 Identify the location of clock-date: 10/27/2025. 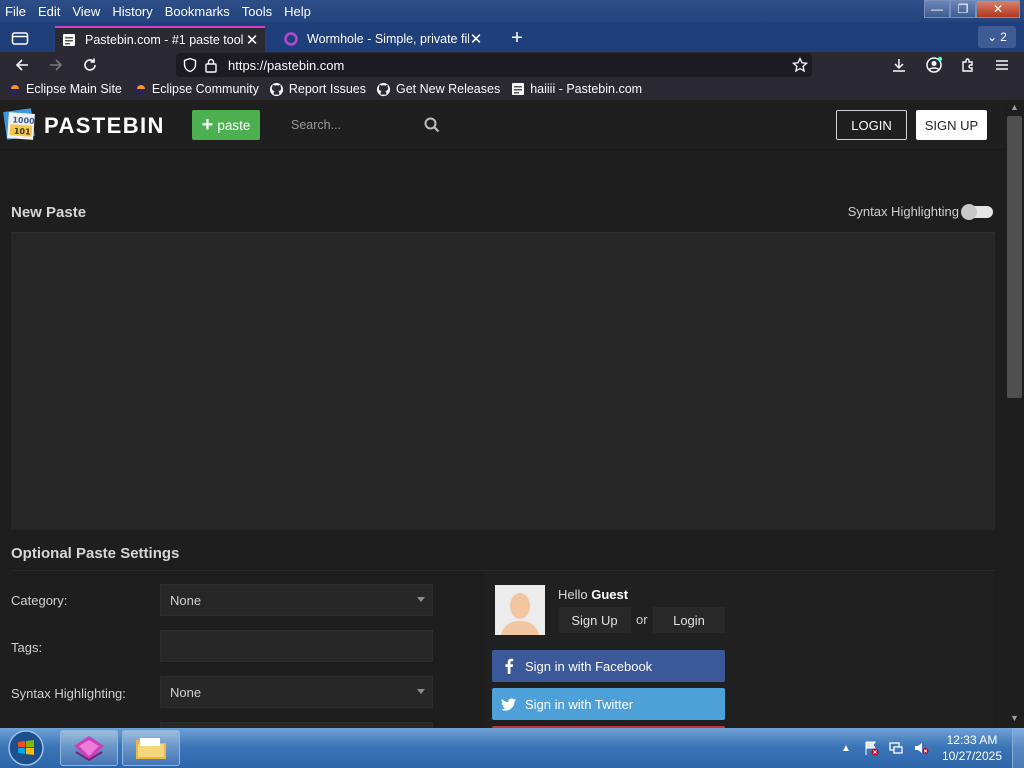
(971, 756).